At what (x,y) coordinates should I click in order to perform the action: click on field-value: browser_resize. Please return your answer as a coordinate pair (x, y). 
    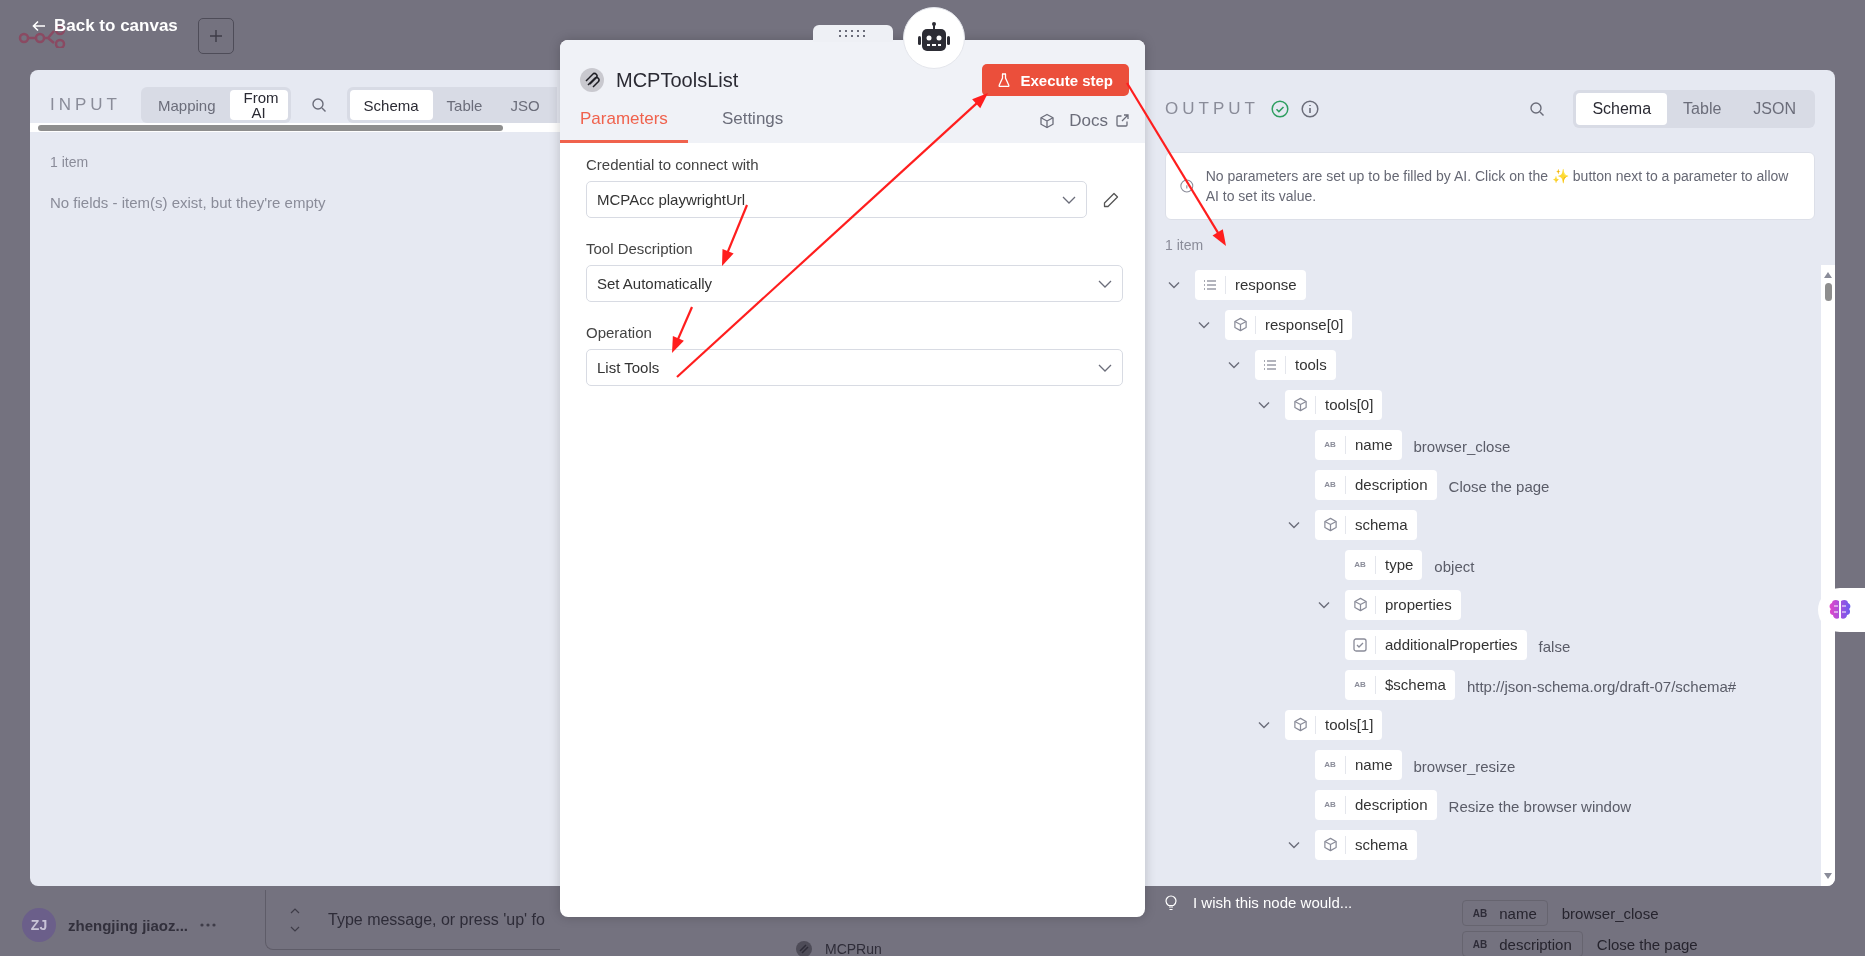
    Looking at the image, I should click on (1464, 766).